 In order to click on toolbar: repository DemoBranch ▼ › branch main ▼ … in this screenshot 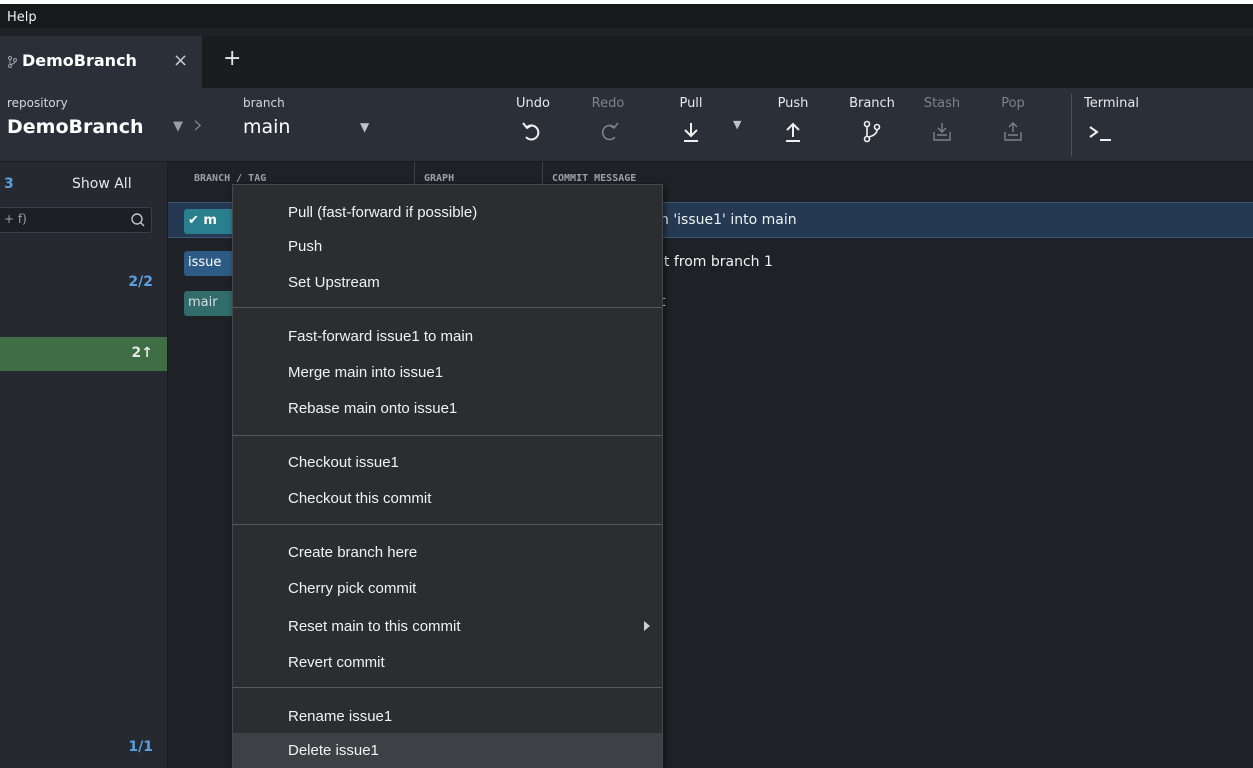, I will do `click(626, 125)`.